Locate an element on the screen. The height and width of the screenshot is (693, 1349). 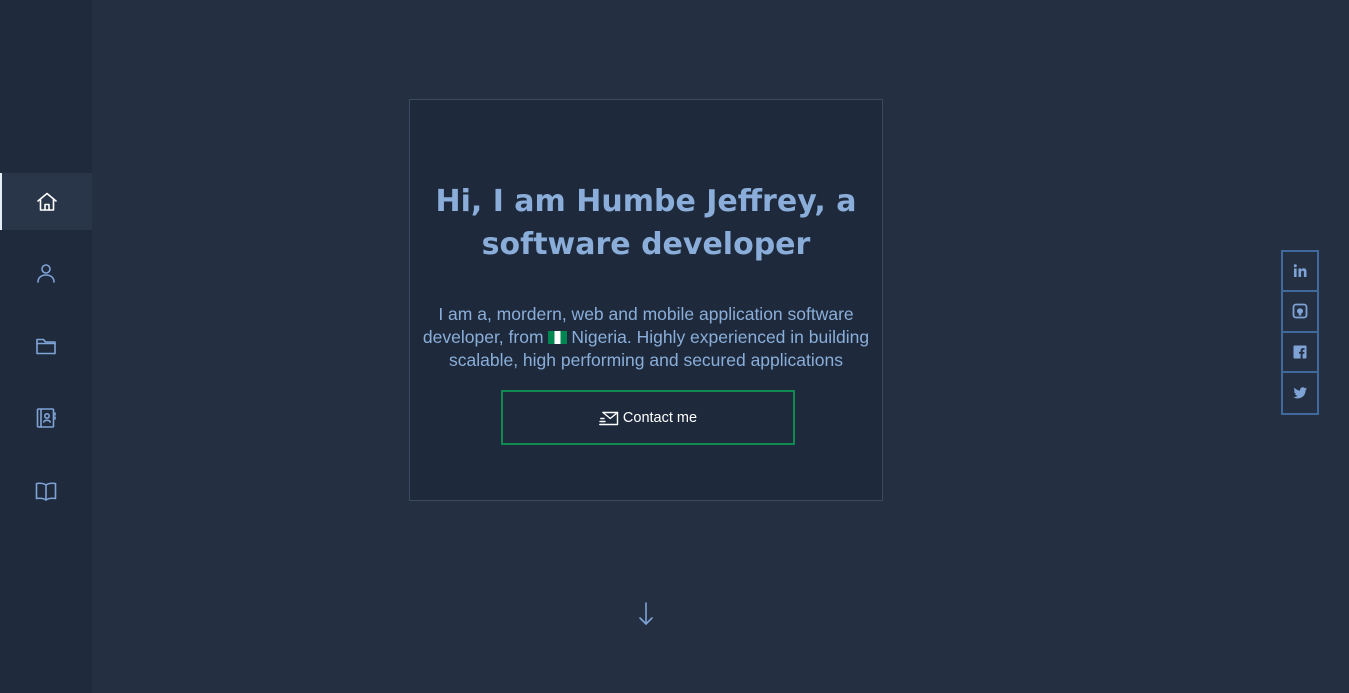
book-icon is located at coordinates (46, 491).